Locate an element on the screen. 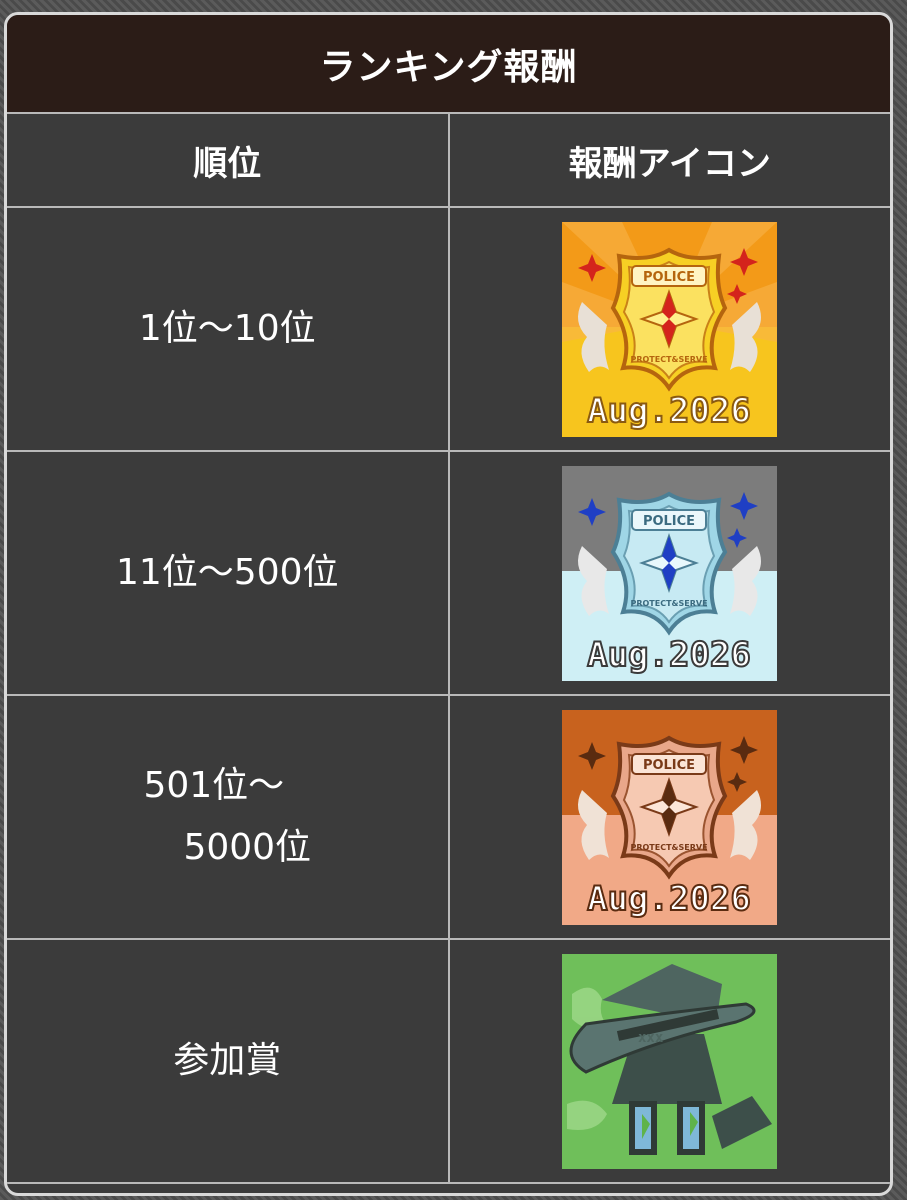  rank-cell: 参加賞 is located at coordinates (228, 1061).